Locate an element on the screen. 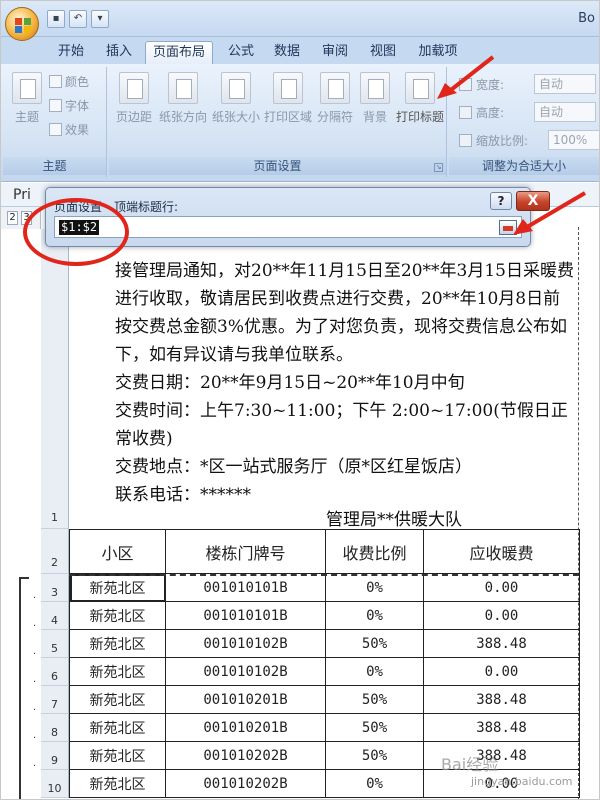 Image resolution: width=600 pixels, height=800 pixels. annotation-arrow-print-titles is located at coordinates (466, 77).